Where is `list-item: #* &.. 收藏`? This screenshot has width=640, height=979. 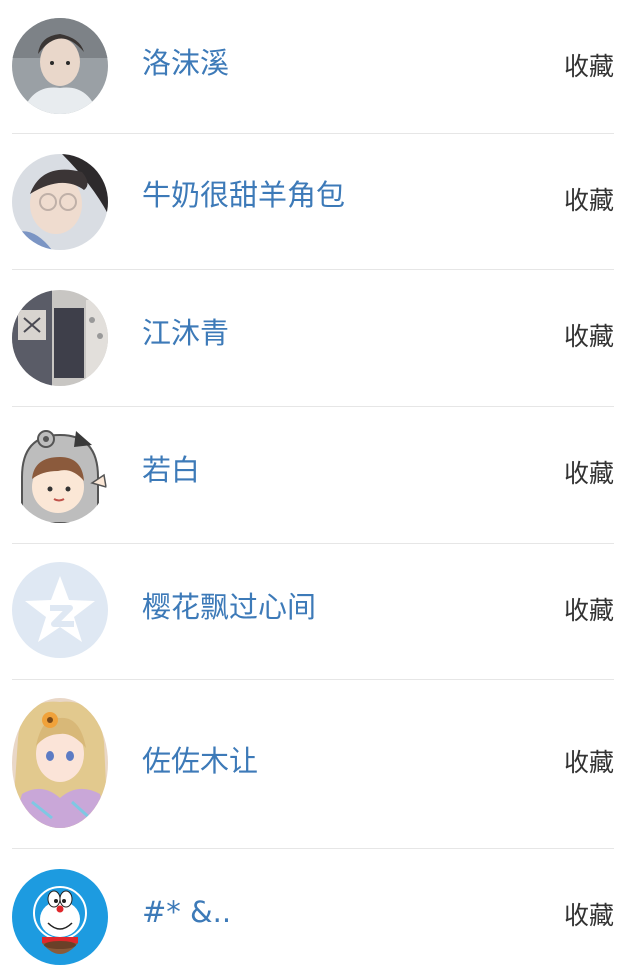 list-item: #* &.. 收藏 is located at coordinates (313, 914).